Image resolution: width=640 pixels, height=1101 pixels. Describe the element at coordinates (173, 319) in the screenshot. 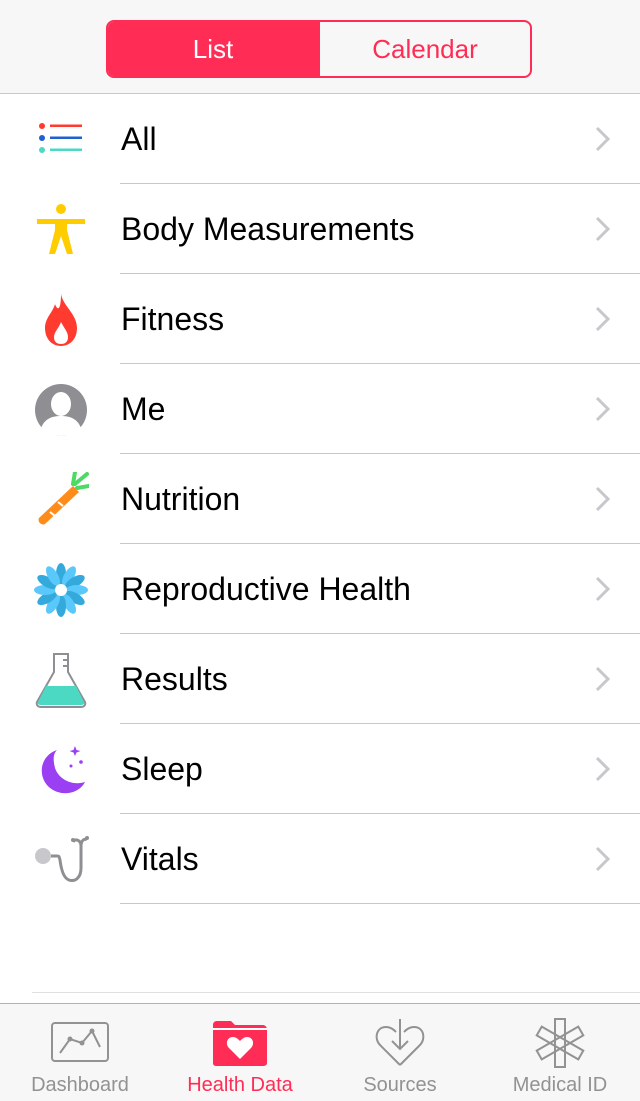

I see `category-label: Fitness` at that location.